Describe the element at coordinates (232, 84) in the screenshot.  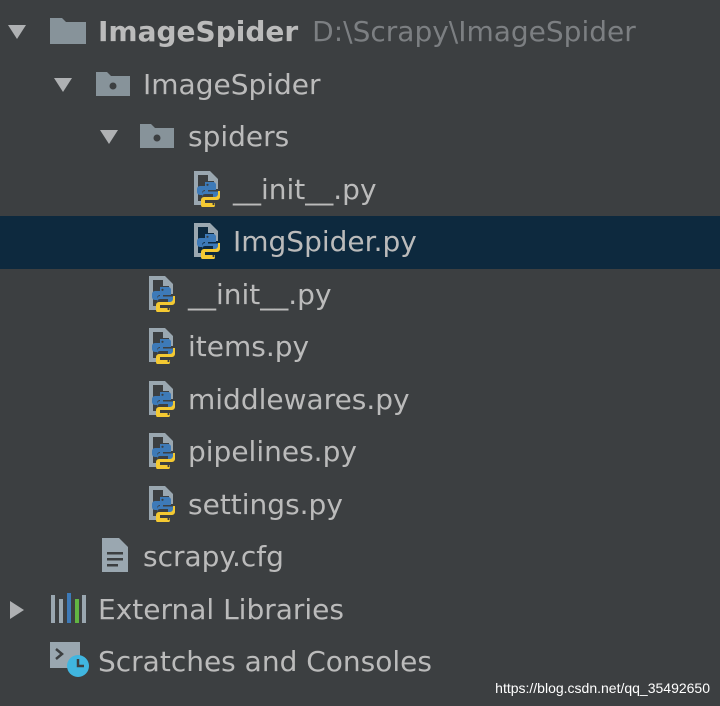
I see `package-label: ImageSpider` at that location.